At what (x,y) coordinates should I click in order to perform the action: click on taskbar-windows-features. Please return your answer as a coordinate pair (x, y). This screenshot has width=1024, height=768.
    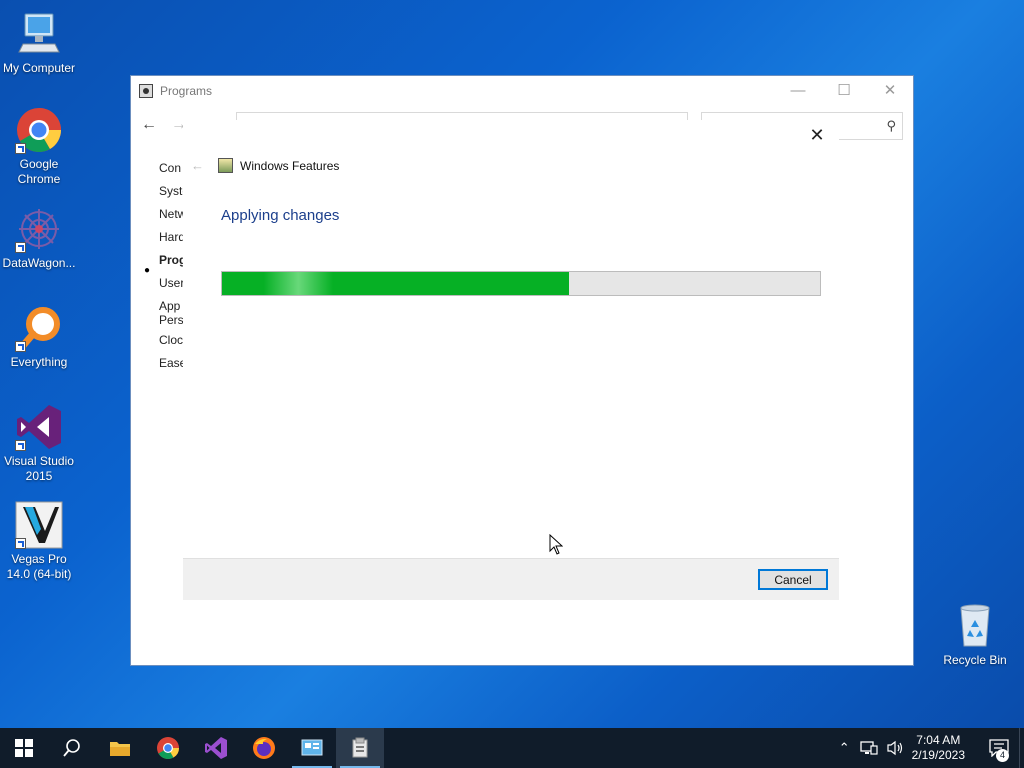
    Looking at the image, I should click on (360, 748).